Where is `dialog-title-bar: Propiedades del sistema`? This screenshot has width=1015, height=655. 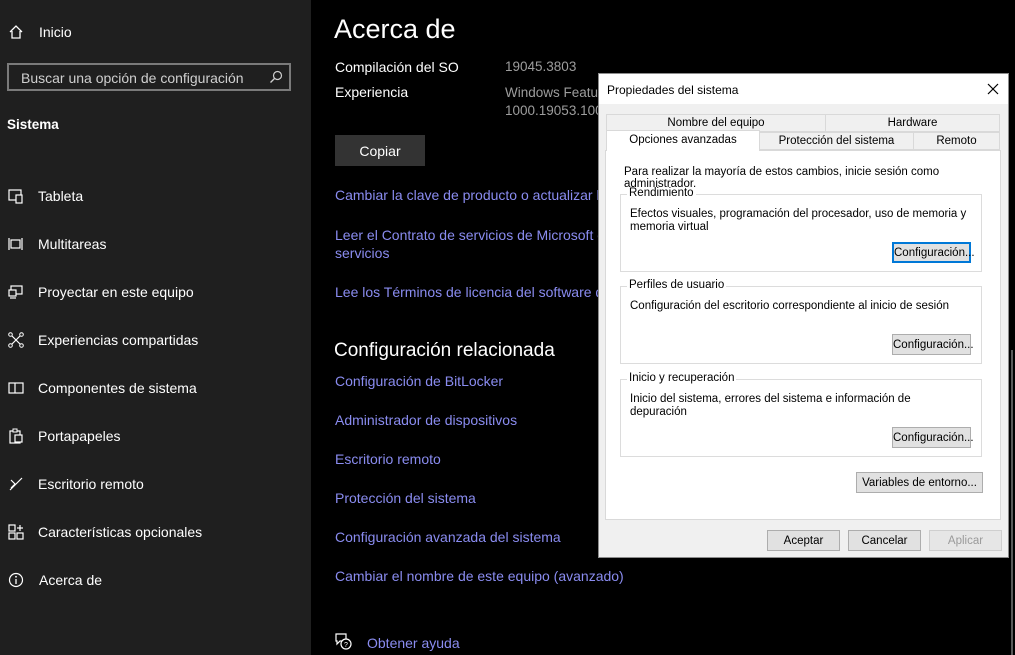 dialog-title-bar: Propiedades del sistema is located at coordinates (803, 89).